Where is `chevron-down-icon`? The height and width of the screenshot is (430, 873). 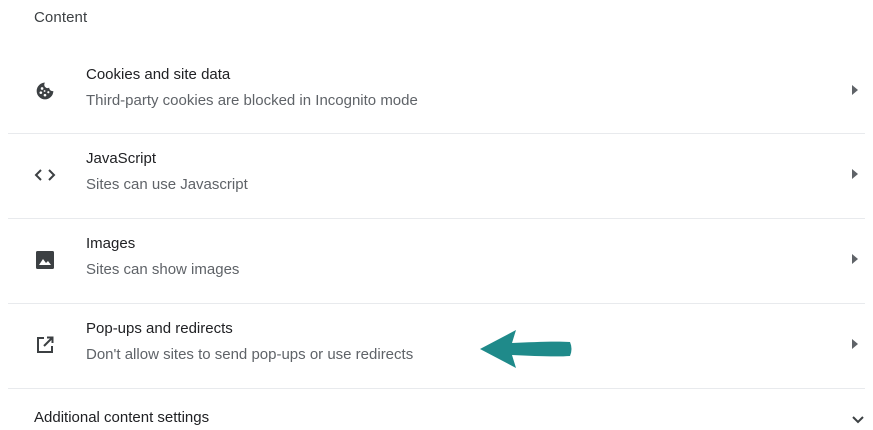
chevron-down-icon is located at coordinates (858, 418).